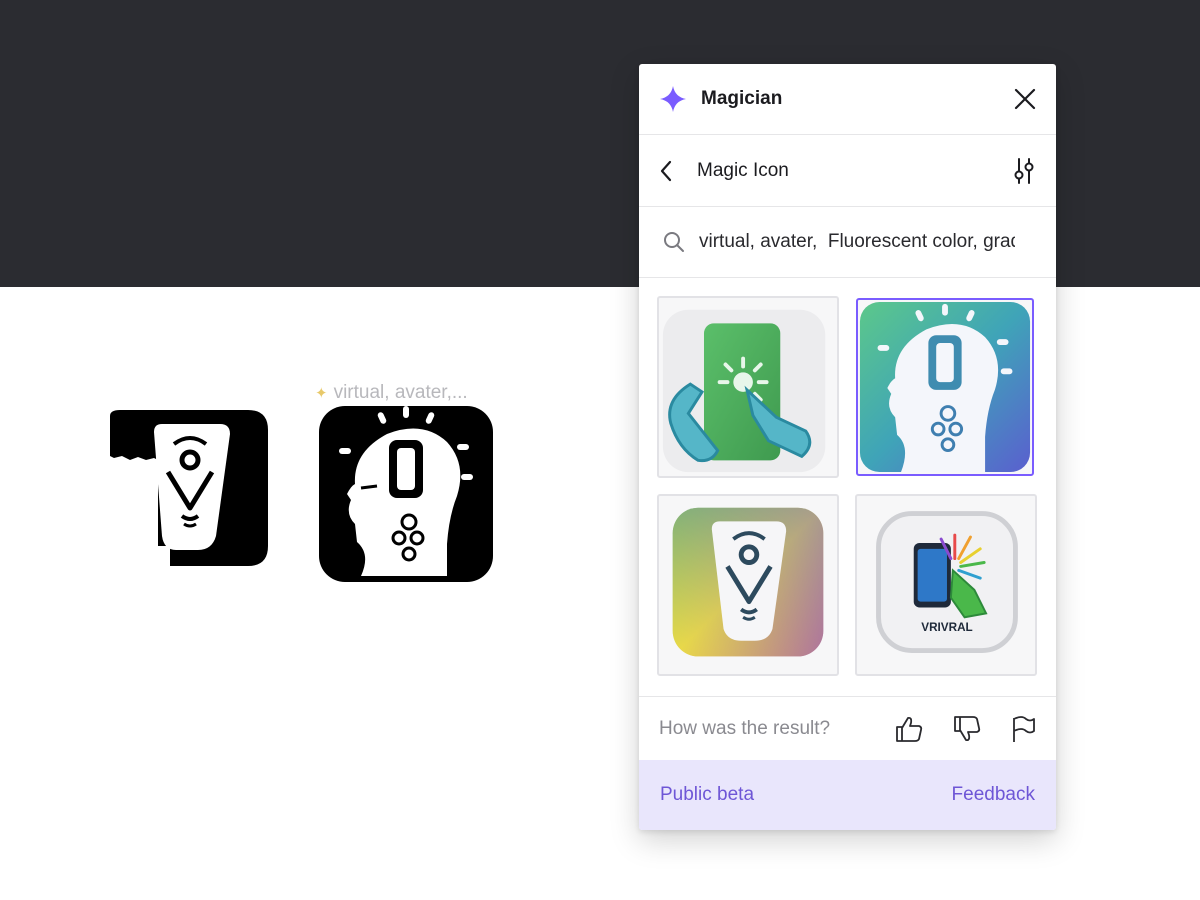 This screenshot has height=900, width=1200. Describe the element at coordinates (847, 486) in the screenshot. I see `results-grid: VRIVRAL` at that location.